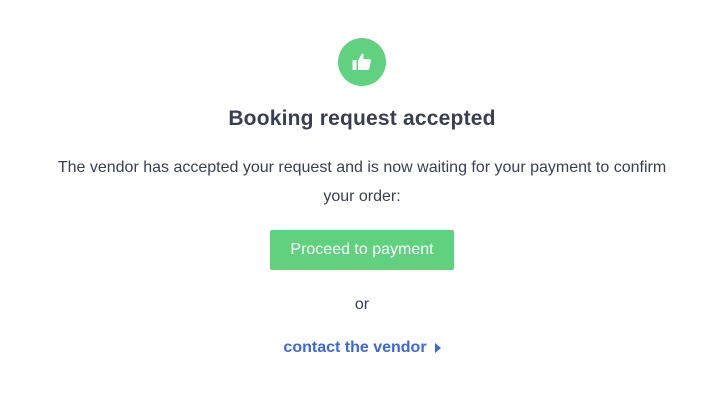  Describe the element at coordinates (355, 347) in the screenshot. I see `contact-vendor-label: contact the vendor` at that location.